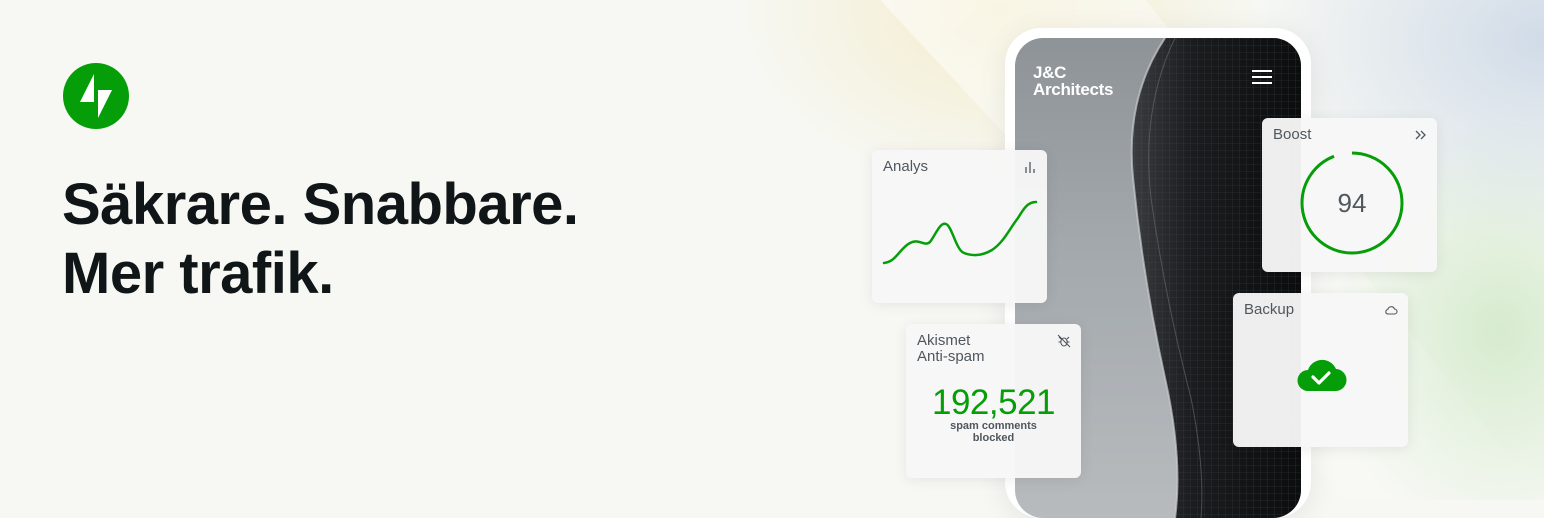 The image size is (1544, 518). I want to click on headline-line-2: Mer trafik., so click(198, 273).